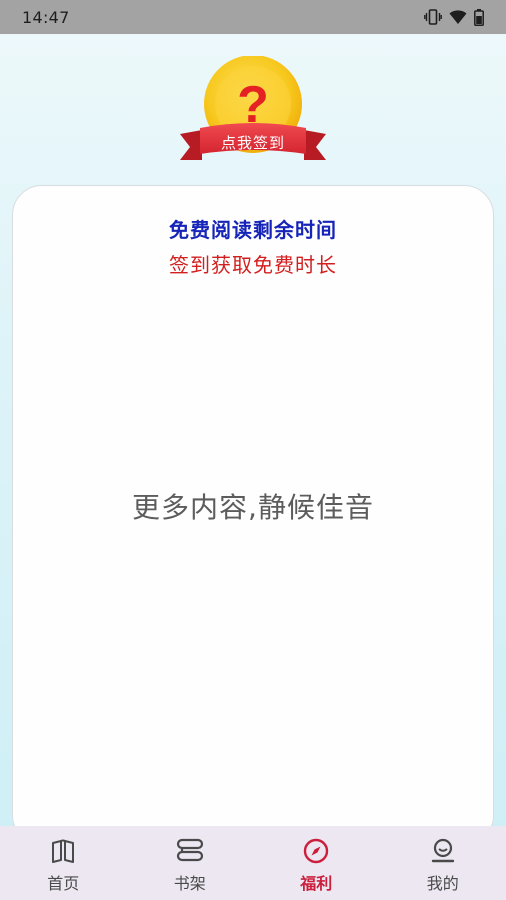 The image size is (506, 900). I want to click on book-icon, so click(63, 851).